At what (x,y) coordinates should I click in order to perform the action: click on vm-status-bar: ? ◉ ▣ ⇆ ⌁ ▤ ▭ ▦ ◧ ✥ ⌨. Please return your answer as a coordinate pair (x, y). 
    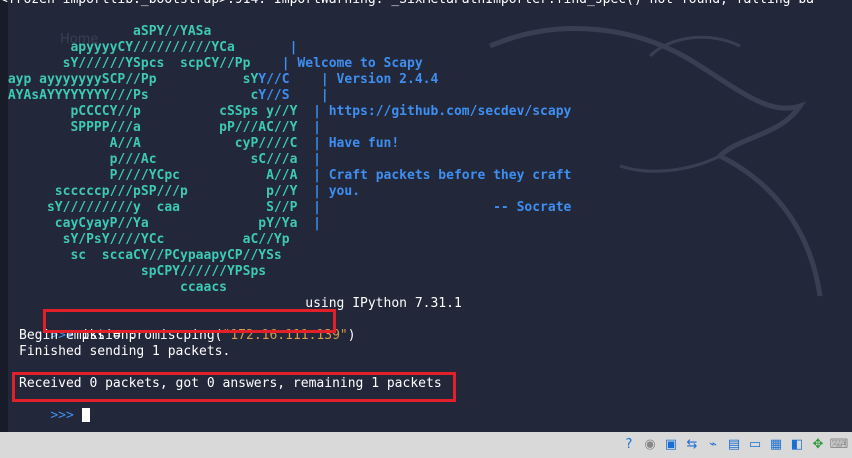
    Looking at the image, I should click on (426, 445).